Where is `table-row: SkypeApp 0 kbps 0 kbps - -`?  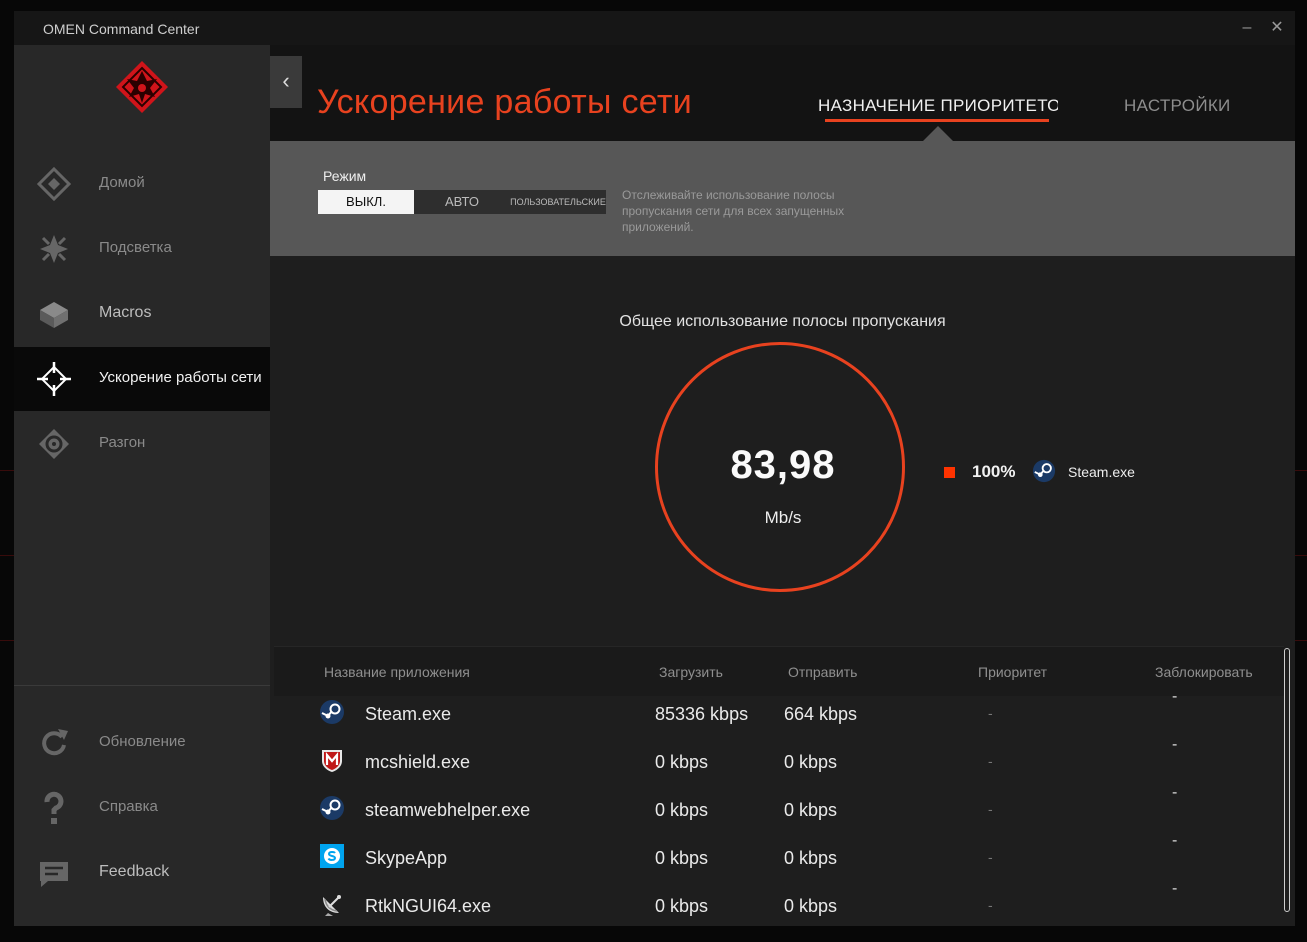 table-row: SkypeApp 0 kbps 0 kbps - - is located at coordinates (779, 859).